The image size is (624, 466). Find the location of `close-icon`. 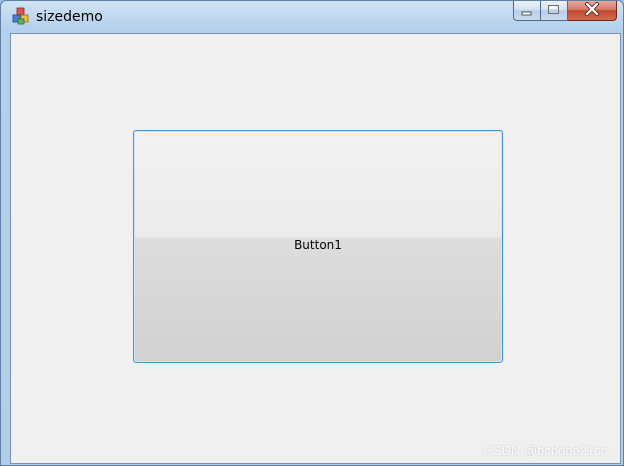

close-icon is located at coordinates (592, 10).